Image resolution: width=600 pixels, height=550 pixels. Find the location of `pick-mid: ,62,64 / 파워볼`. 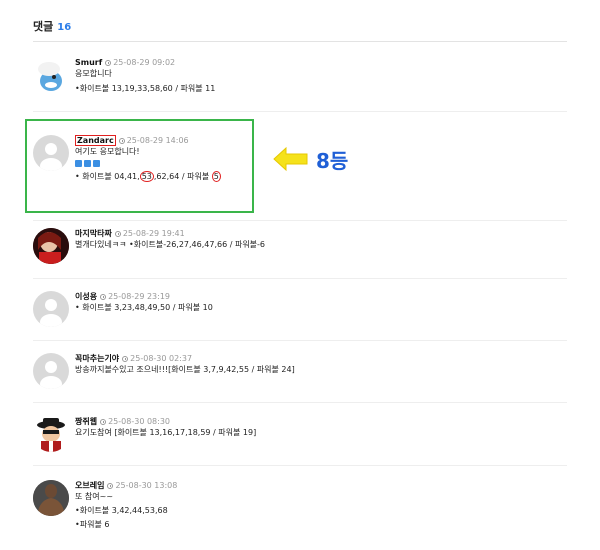

pick-mid: ,62,64 / 파워볼 is located at coordinates (182, 176).